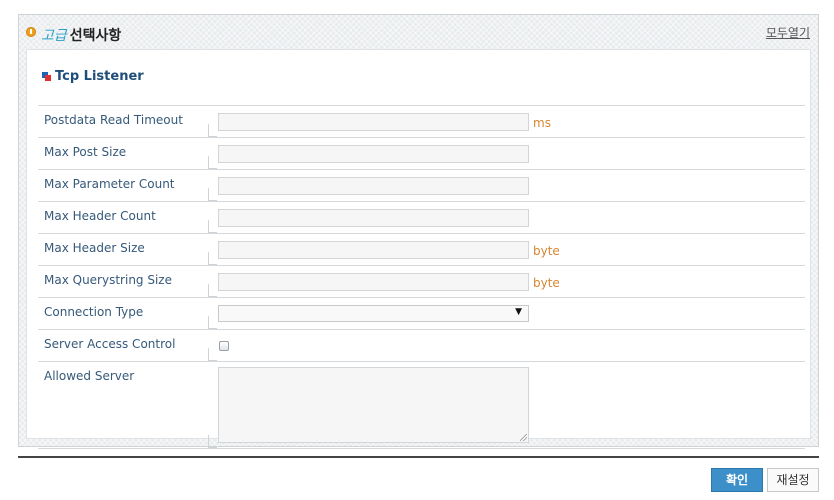  What do you see at coordinates (421, 346) in the screenshot?
I see `row-server-access-control: Server Access Control` at bounding box center [421, 346].